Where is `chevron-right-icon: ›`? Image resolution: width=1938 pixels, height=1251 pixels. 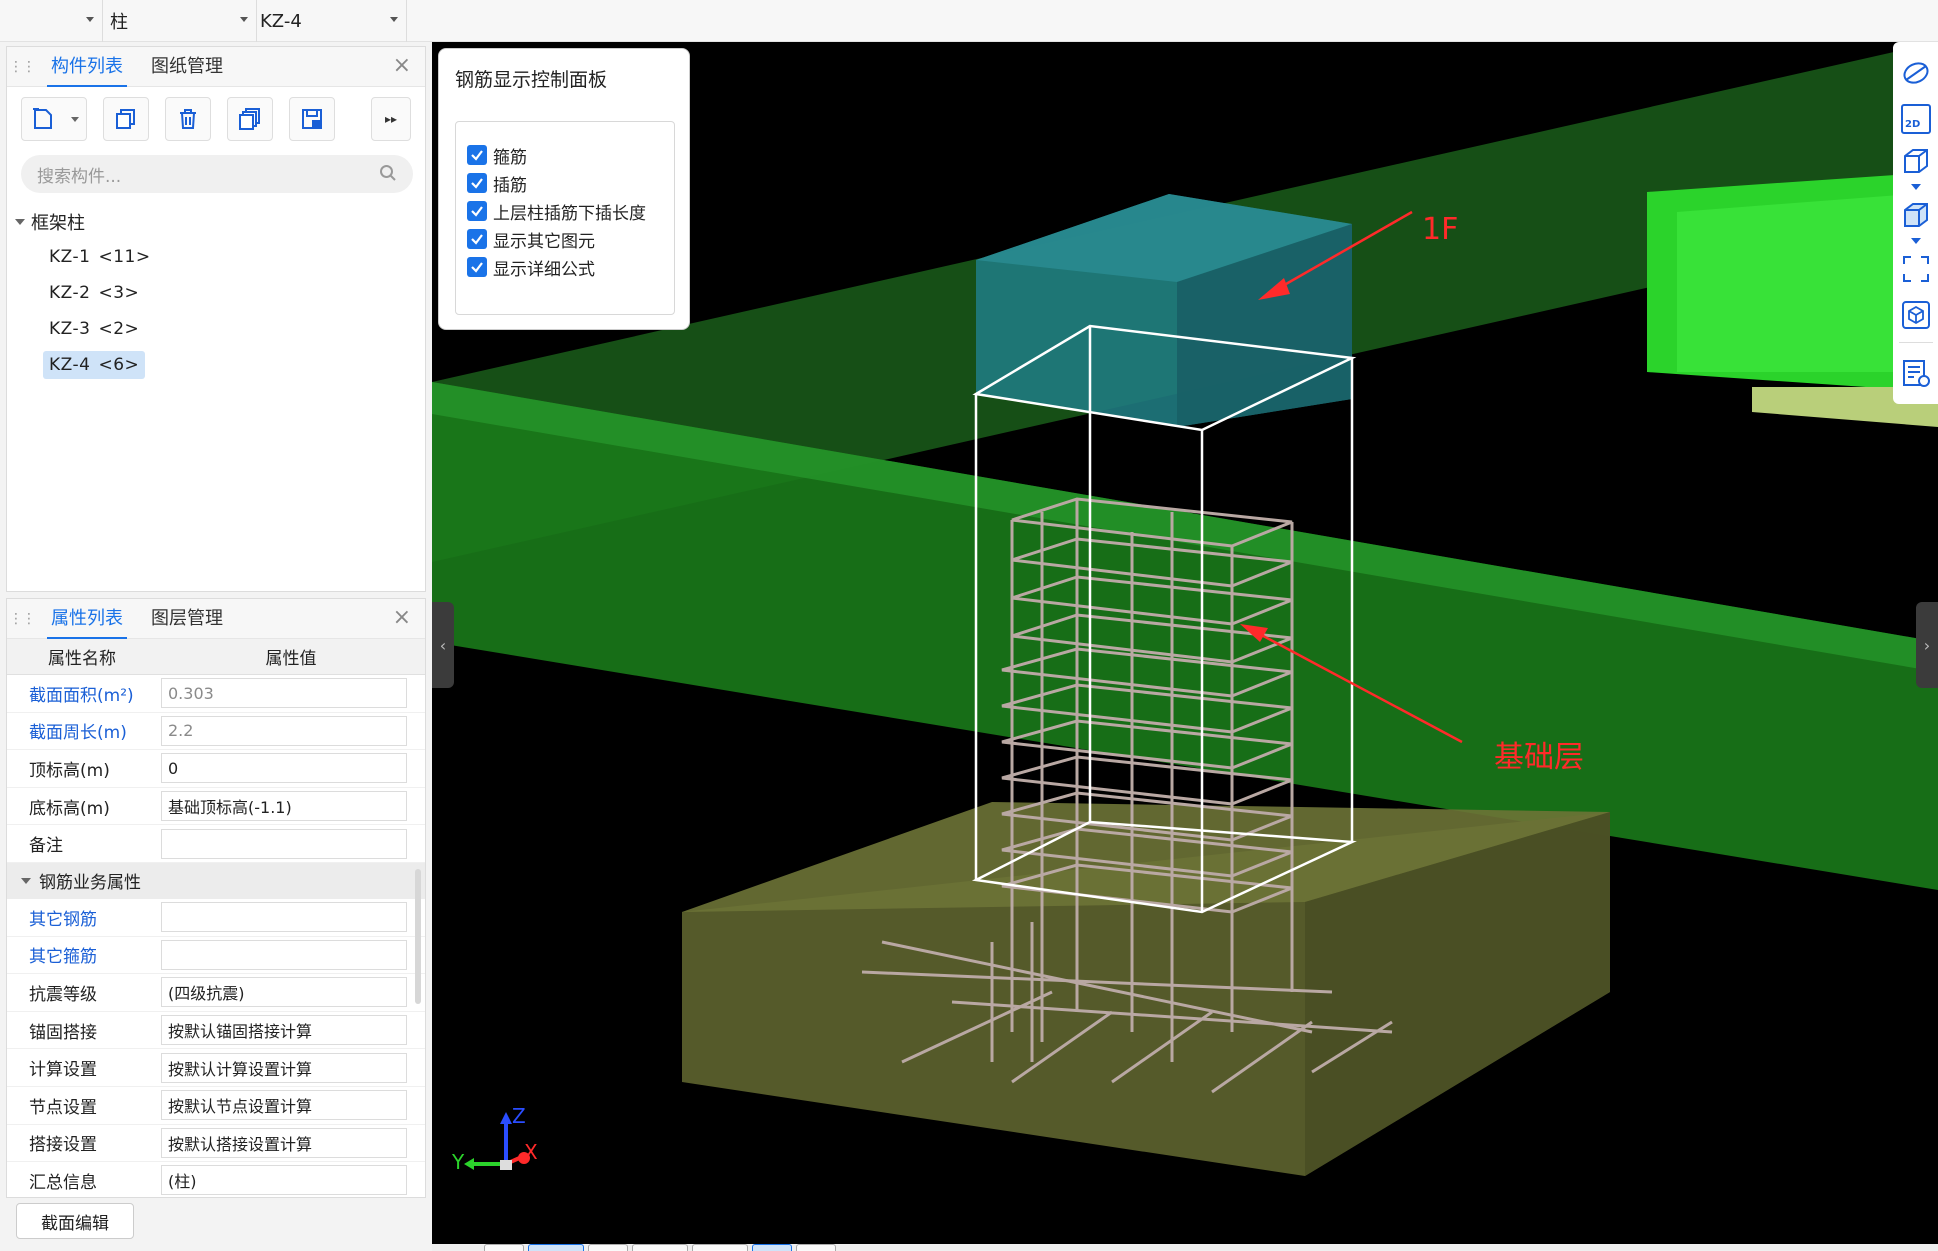 chevron-right-icon: › is located at coordinates (1927, 645).